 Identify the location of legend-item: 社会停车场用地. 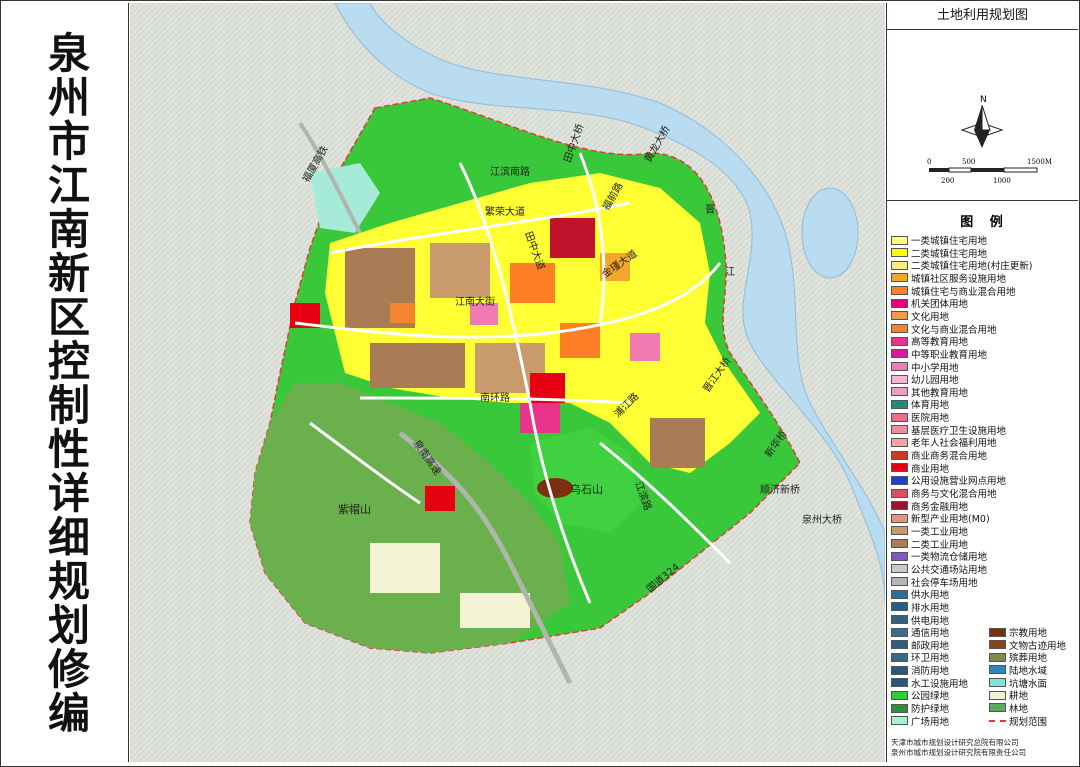
(934, 582).